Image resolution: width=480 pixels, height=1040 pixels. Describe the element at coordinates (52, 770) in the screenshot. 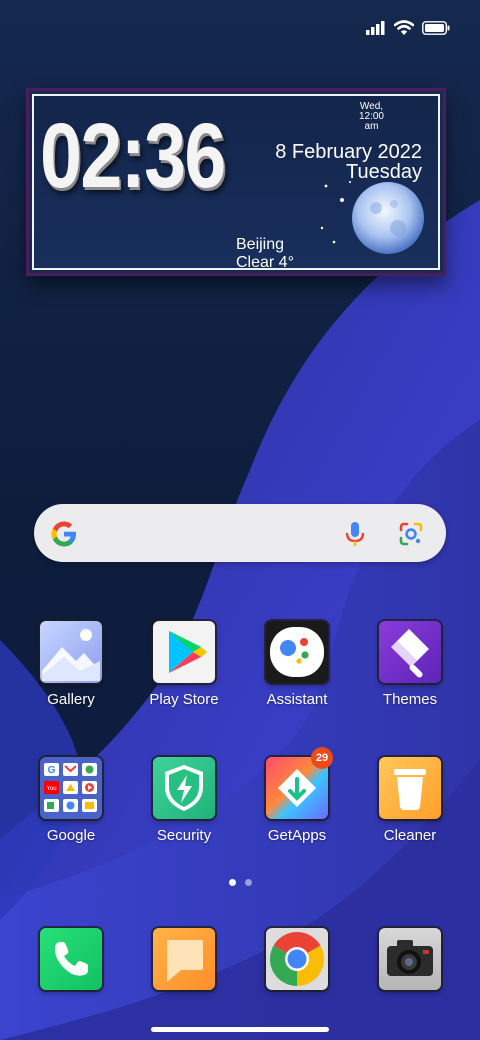

I see `svg-text: G` at that location.